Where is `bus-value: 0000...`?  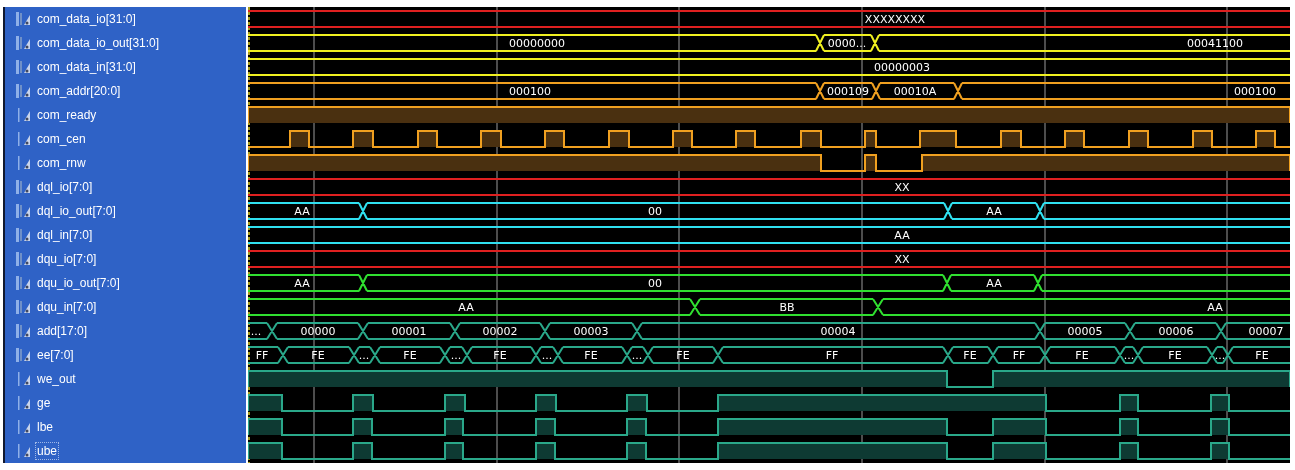 bus-value: 0000... is located at coordinates (847, 43).